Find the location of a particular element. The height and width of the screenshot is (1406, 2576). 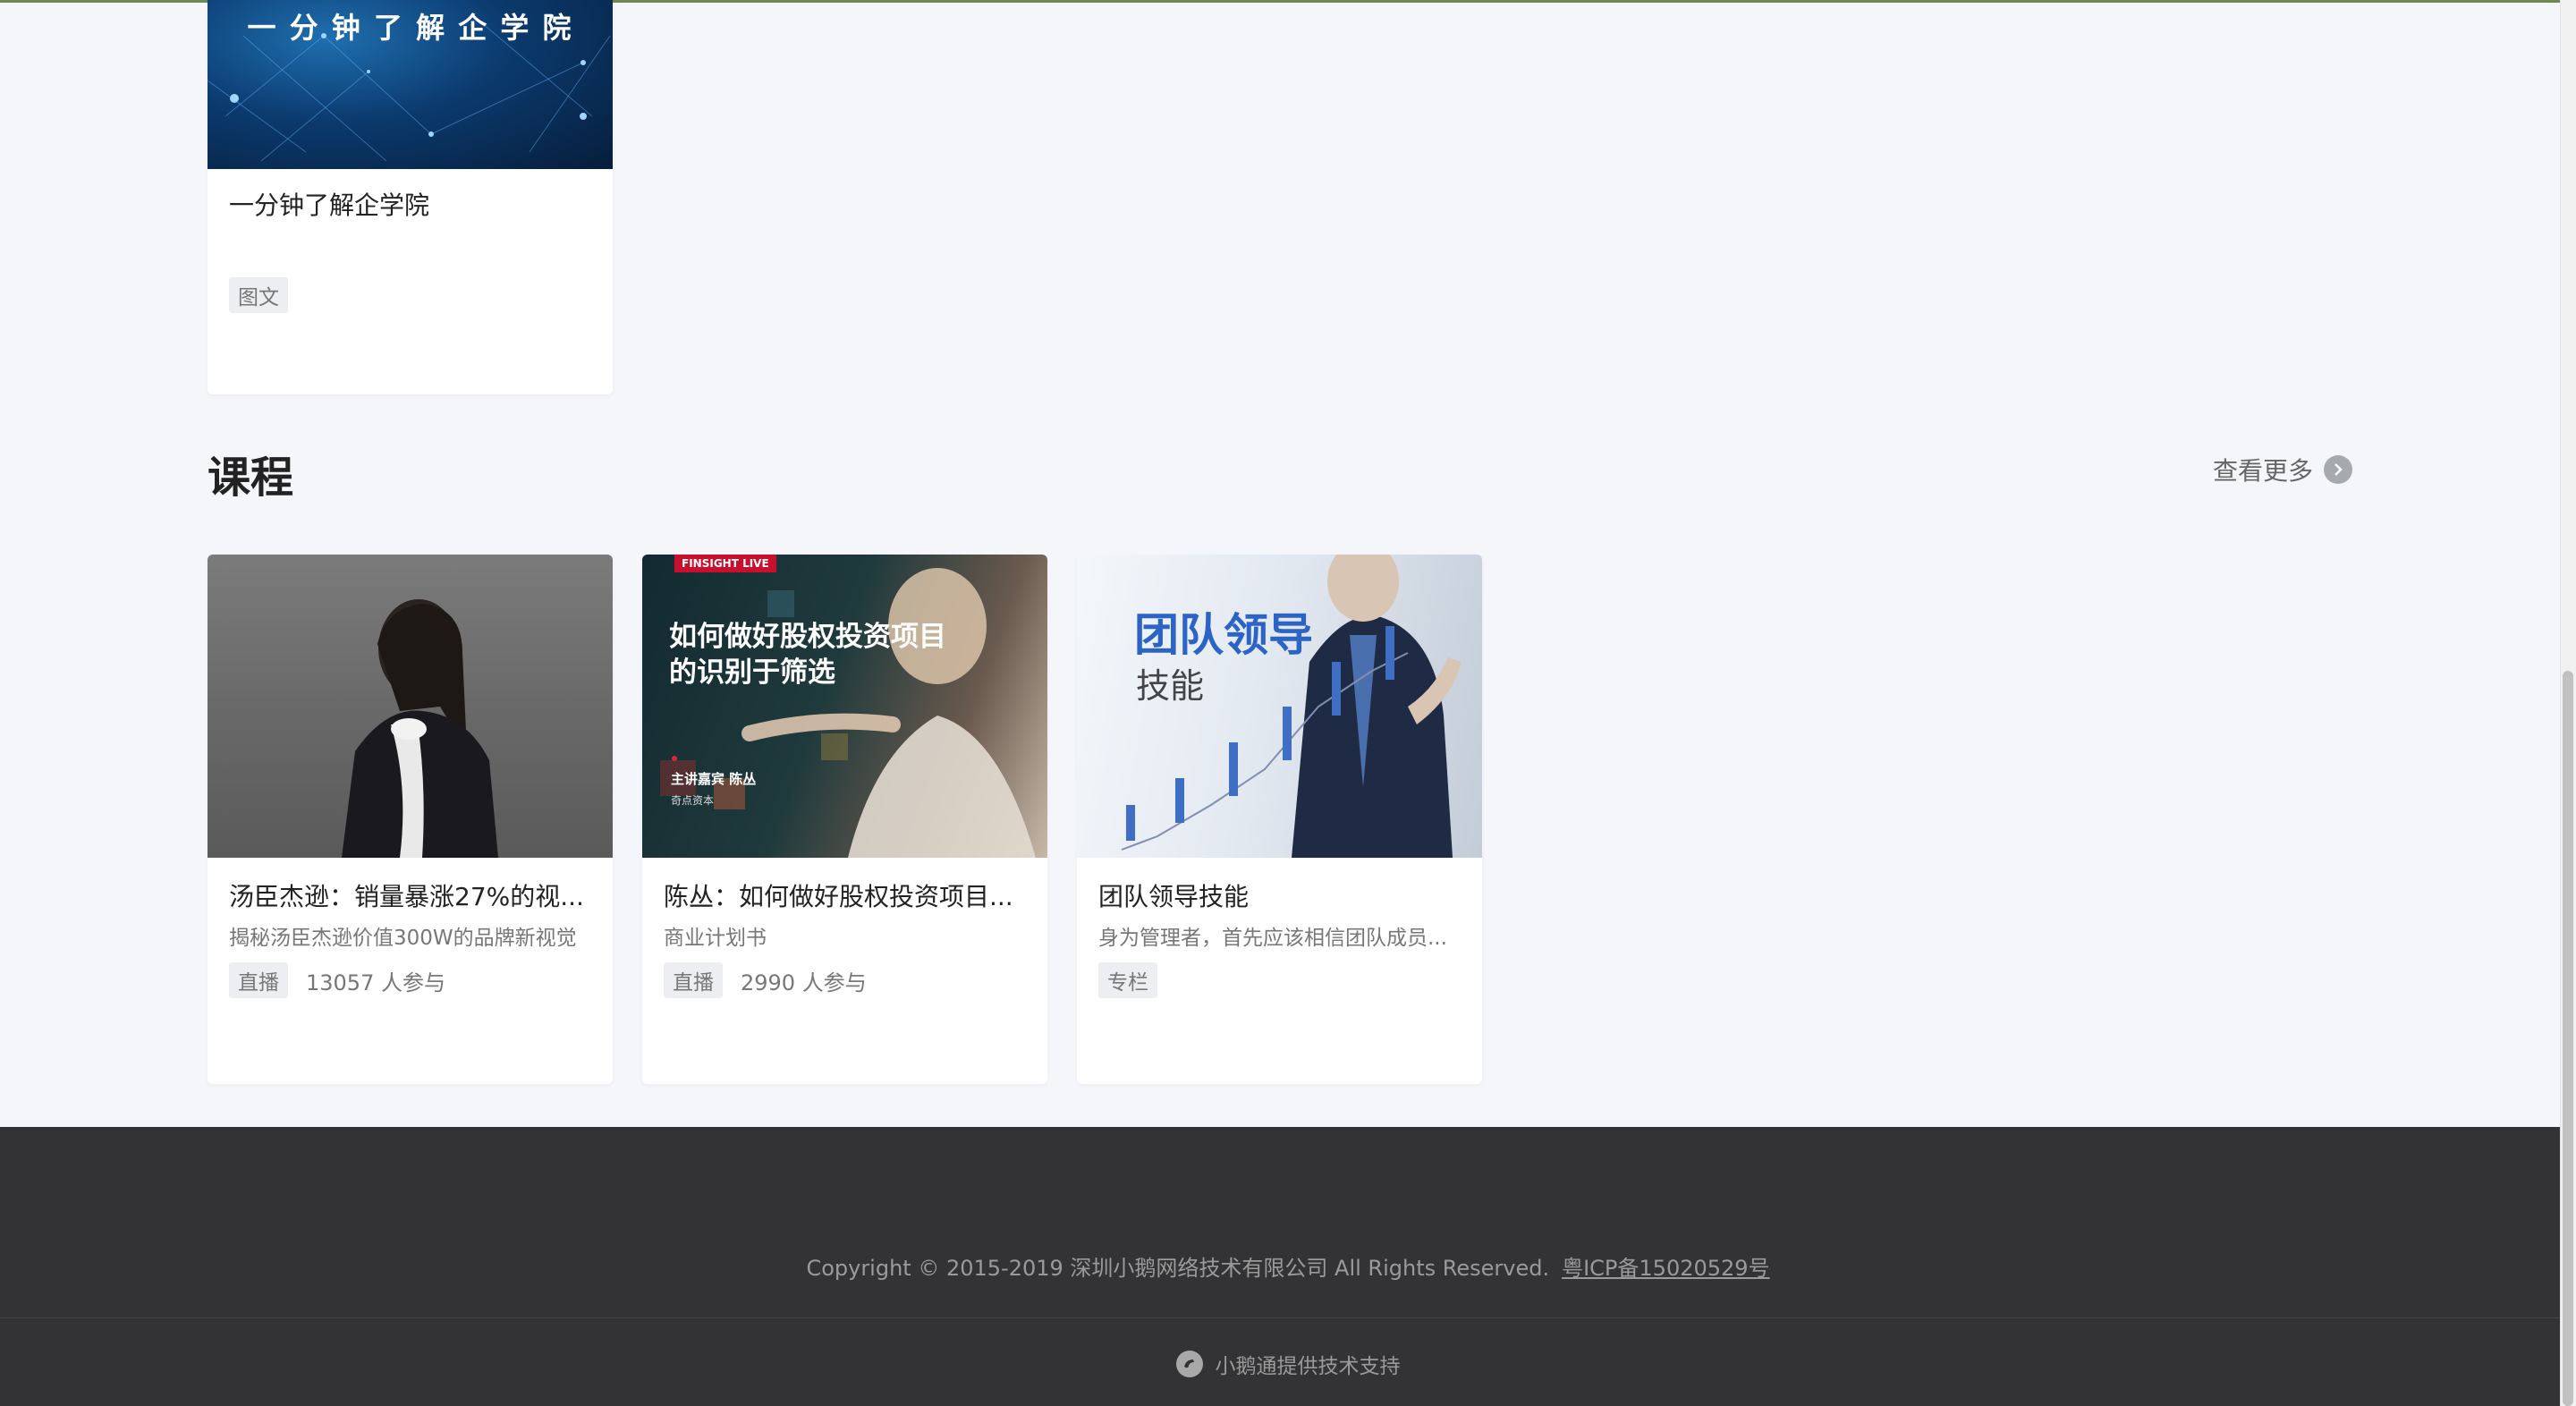

participant-count: 13057 人参与 is located at coordinates (375, 982).